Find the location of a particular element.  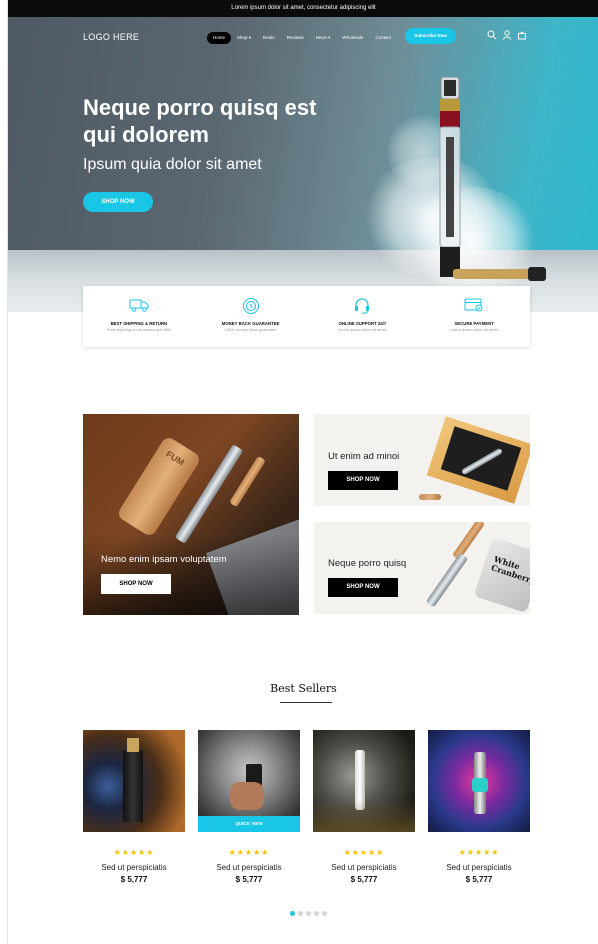

nav-item-news: News ▾ is located at coordinates (323, 38).